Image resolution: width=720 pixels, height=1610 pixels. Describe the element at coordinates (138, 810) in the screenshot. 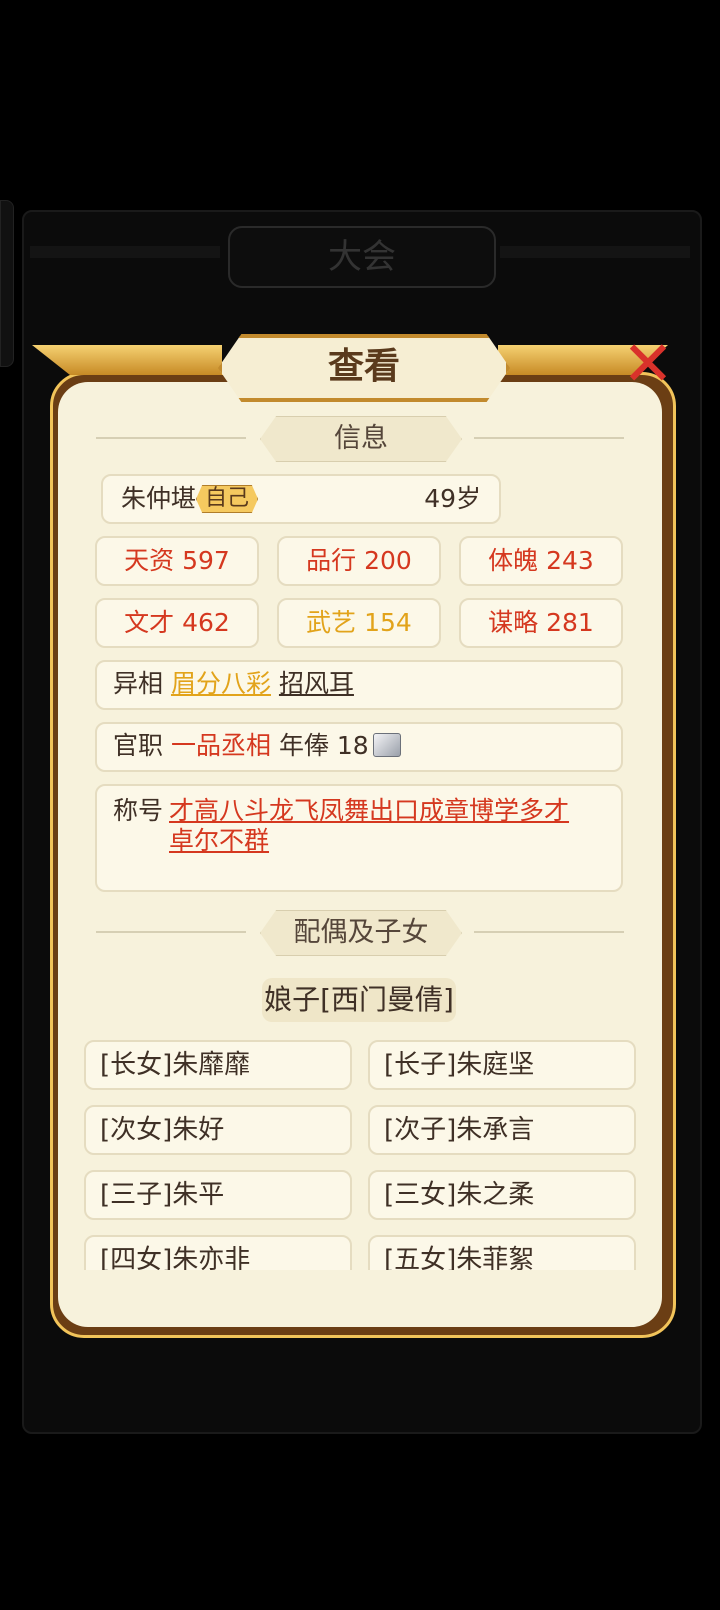

I see `honor-label: 称号` at that location.